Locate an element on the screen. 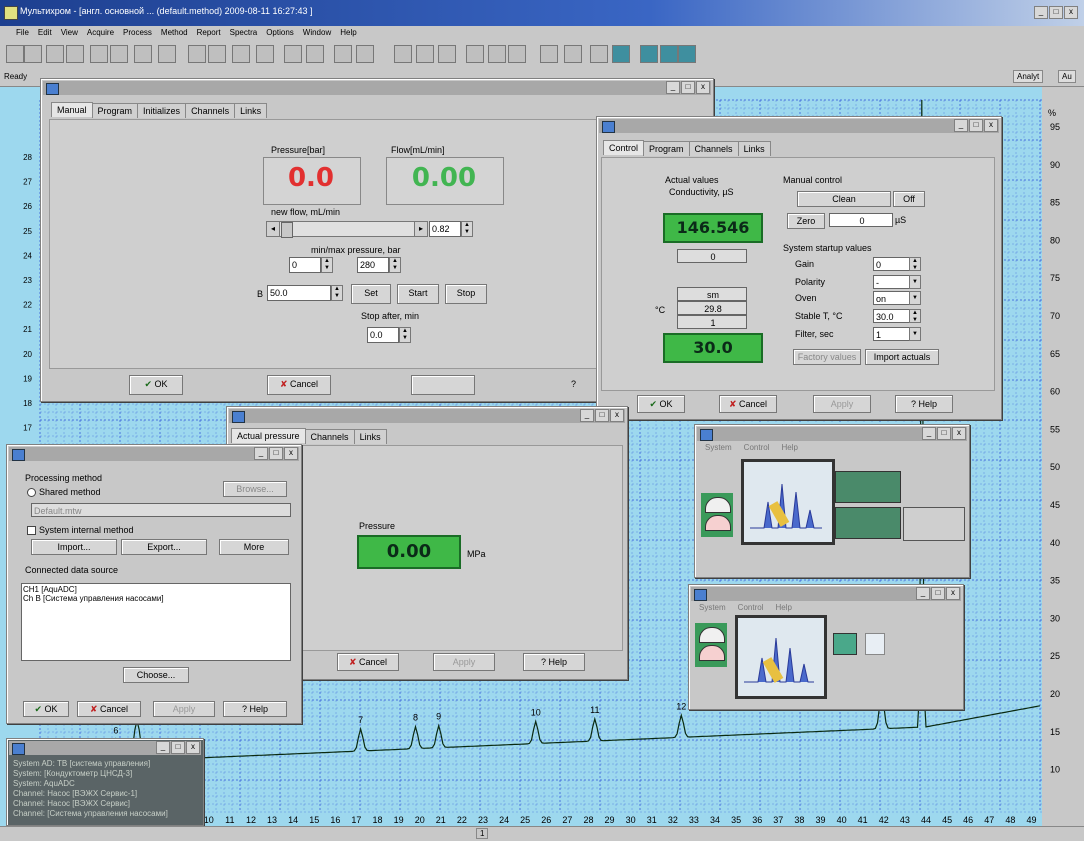 This screenshot has width=1084, height=841. more-button: More is located at coordinates (254, 547).